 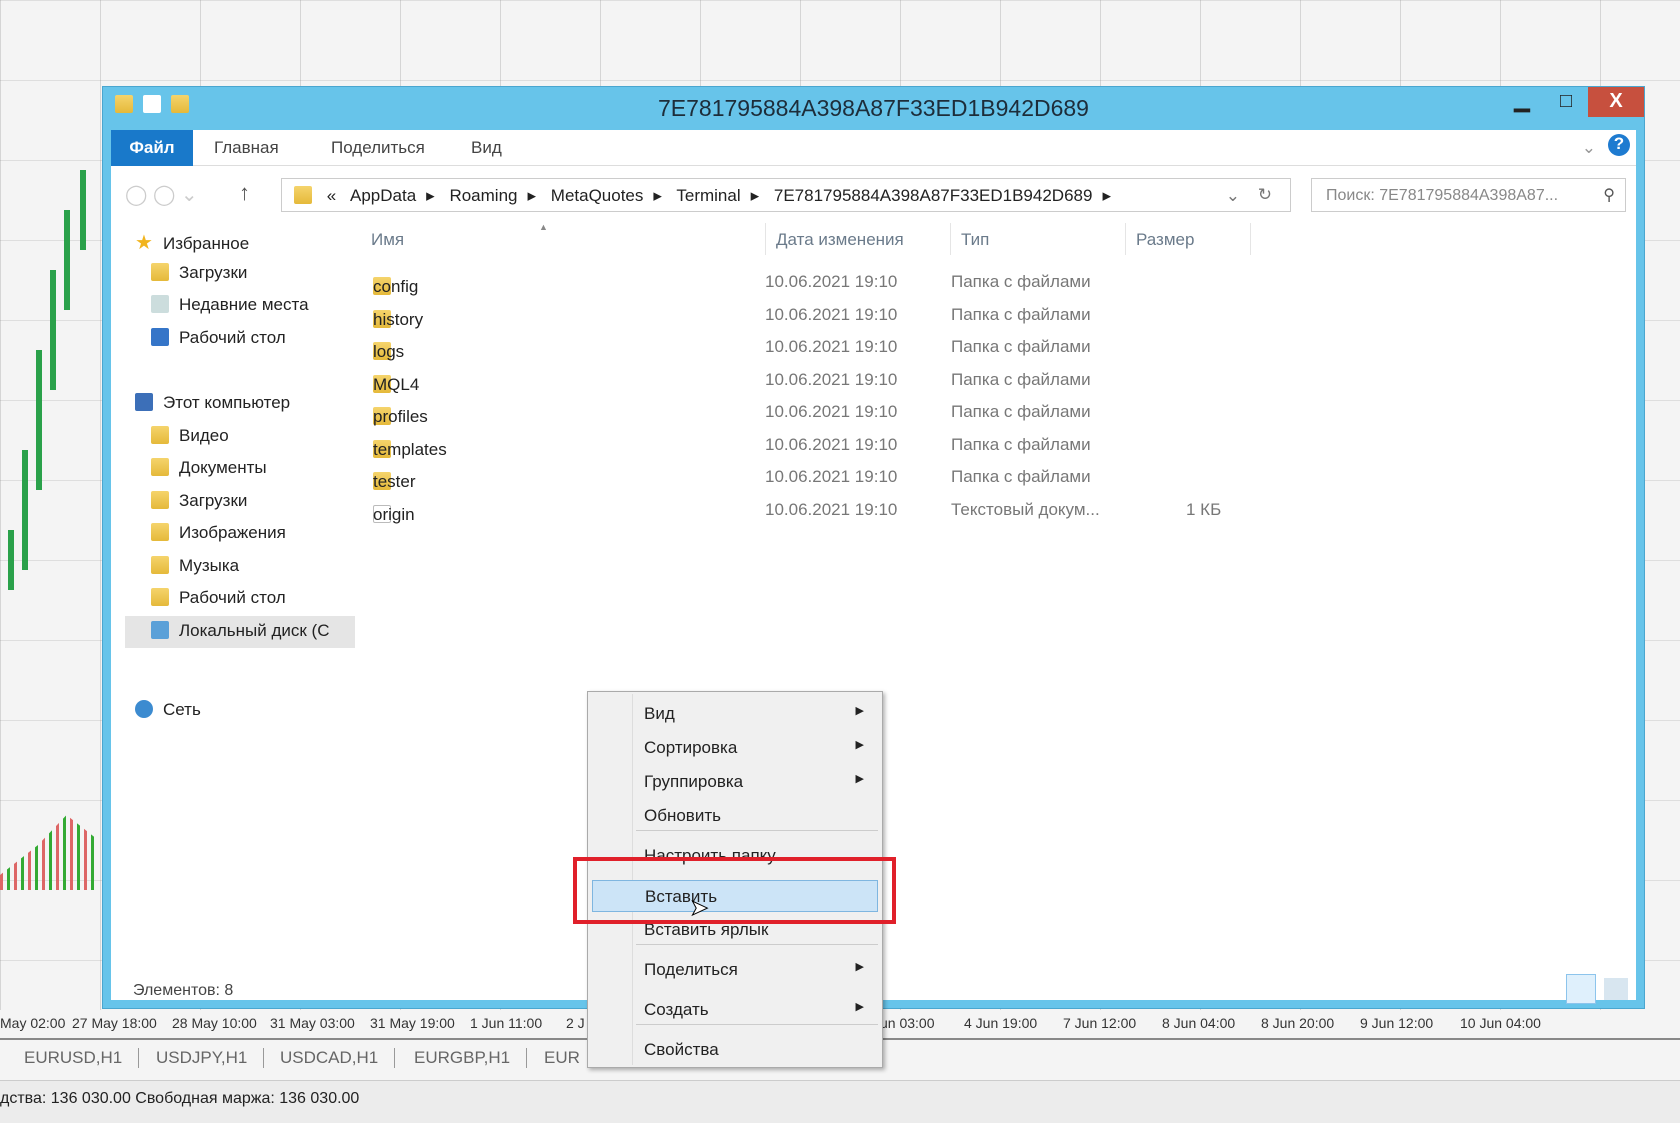 I want to click on file-row: history 10.06.2021 19:10 Папка с файлами, so click(x=781, y=315).